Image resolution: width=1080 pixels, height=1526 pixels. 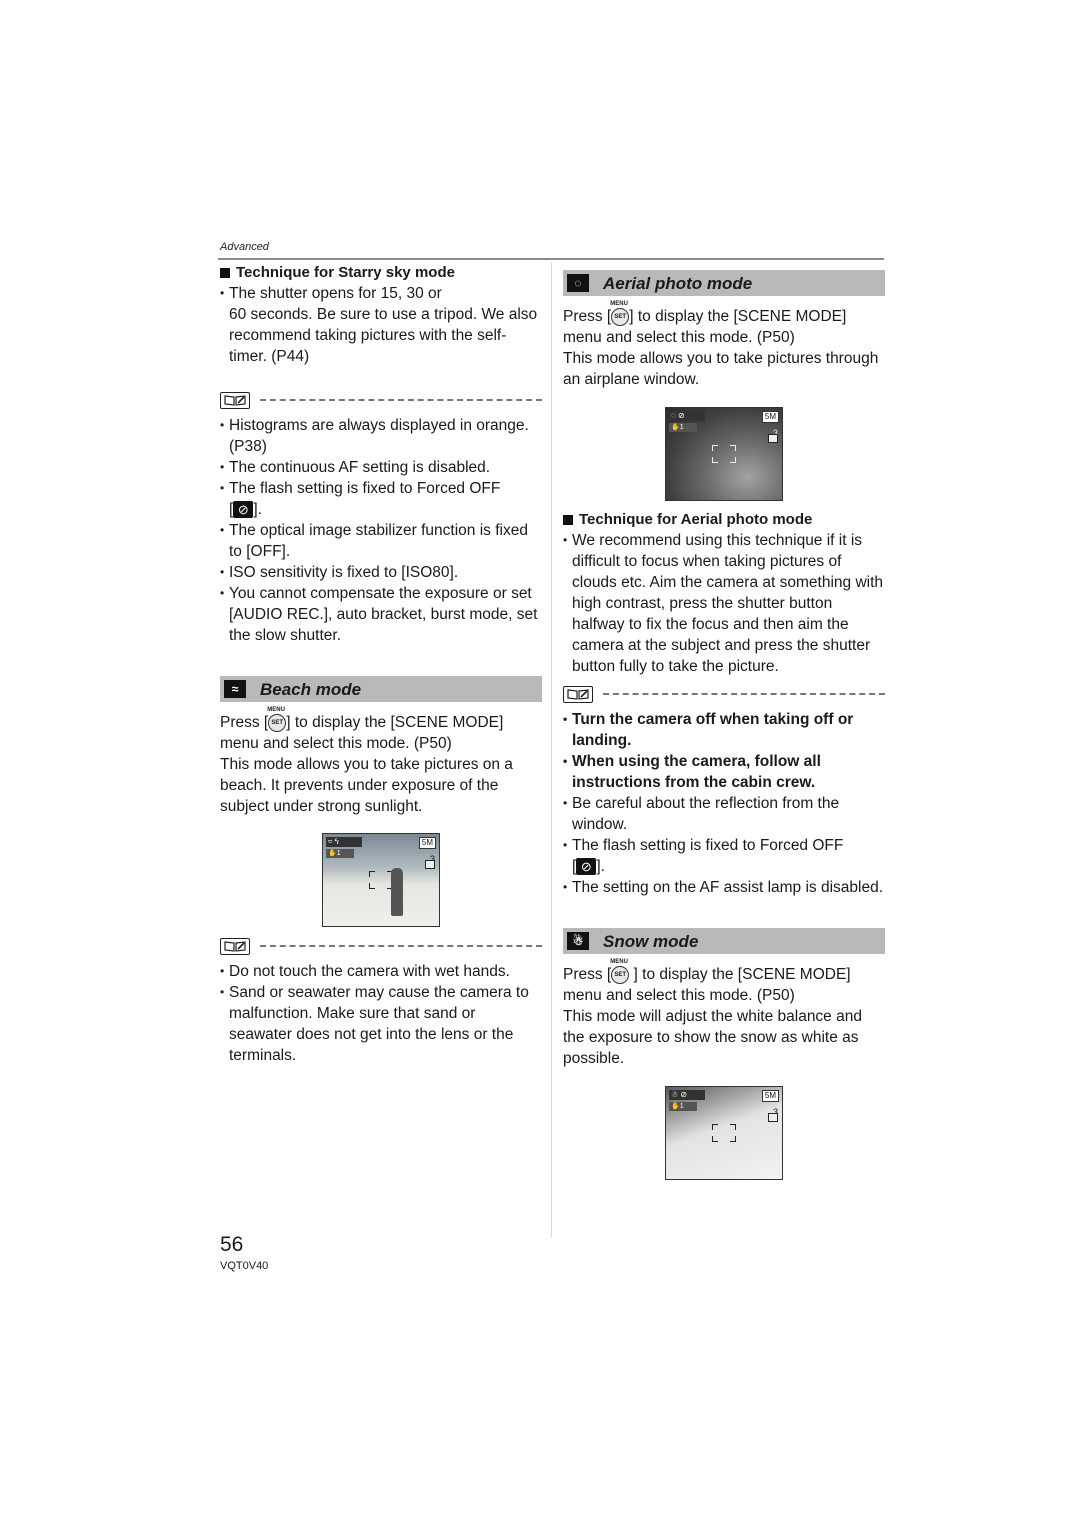 I want to click on snow-preview-screen: ☃ ⊘ 5M ✋1 3, so click(x=724, y=1133).